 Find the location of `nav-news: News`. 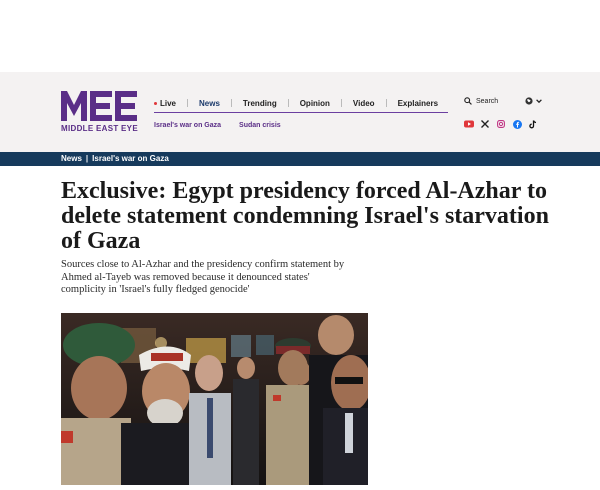

nav-news: News is located at coordinates (209, 103).